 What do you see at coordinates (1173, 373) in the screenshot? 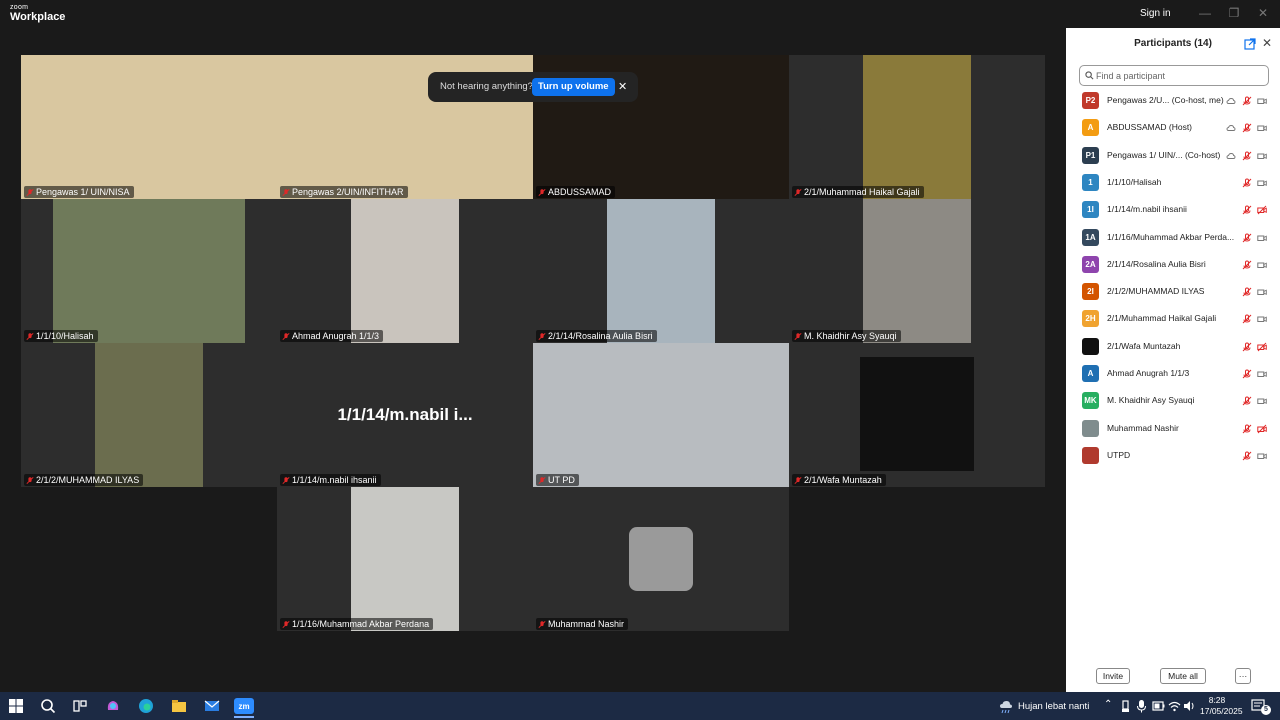
I see `participant-row: A Ahmad Anugrah 1/1/3` at bounding box center [1173, 373].